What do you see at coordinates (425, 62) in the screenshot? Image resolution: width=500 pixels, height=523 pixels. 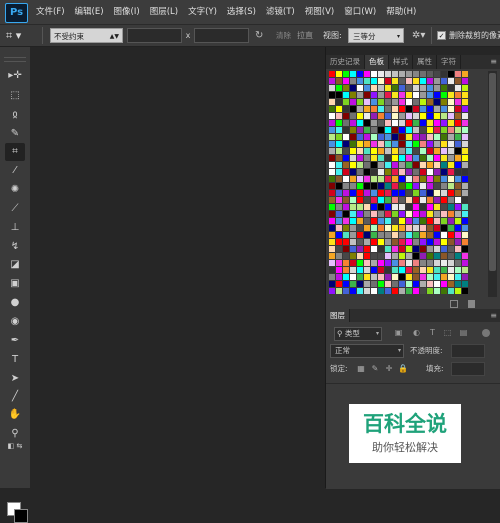 I see `tab-properties: 属性` at bounding box center [425, 62].